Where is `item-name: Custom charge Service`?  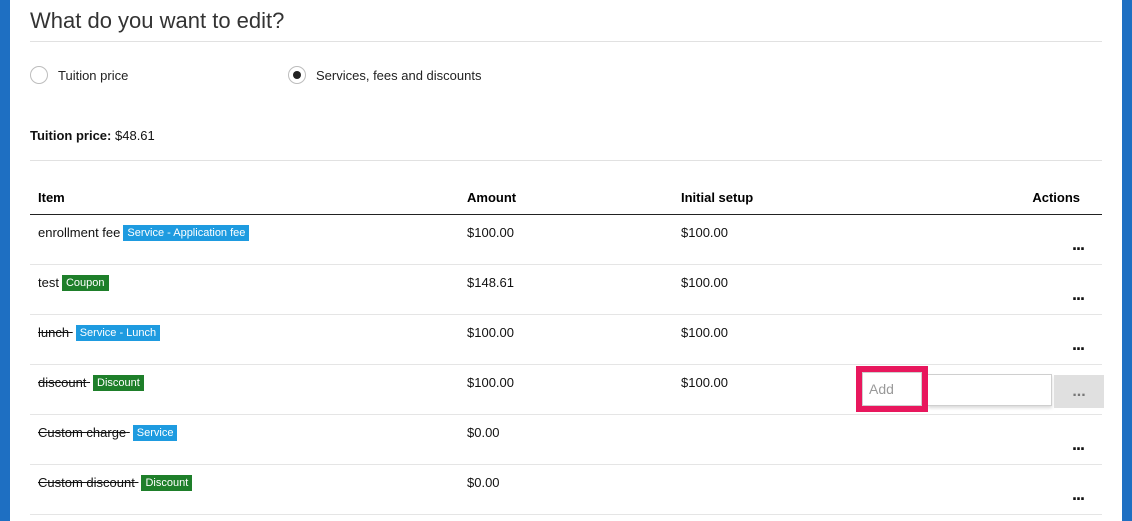 item-name: Custom charge Service is located at coordinates (108, 433).